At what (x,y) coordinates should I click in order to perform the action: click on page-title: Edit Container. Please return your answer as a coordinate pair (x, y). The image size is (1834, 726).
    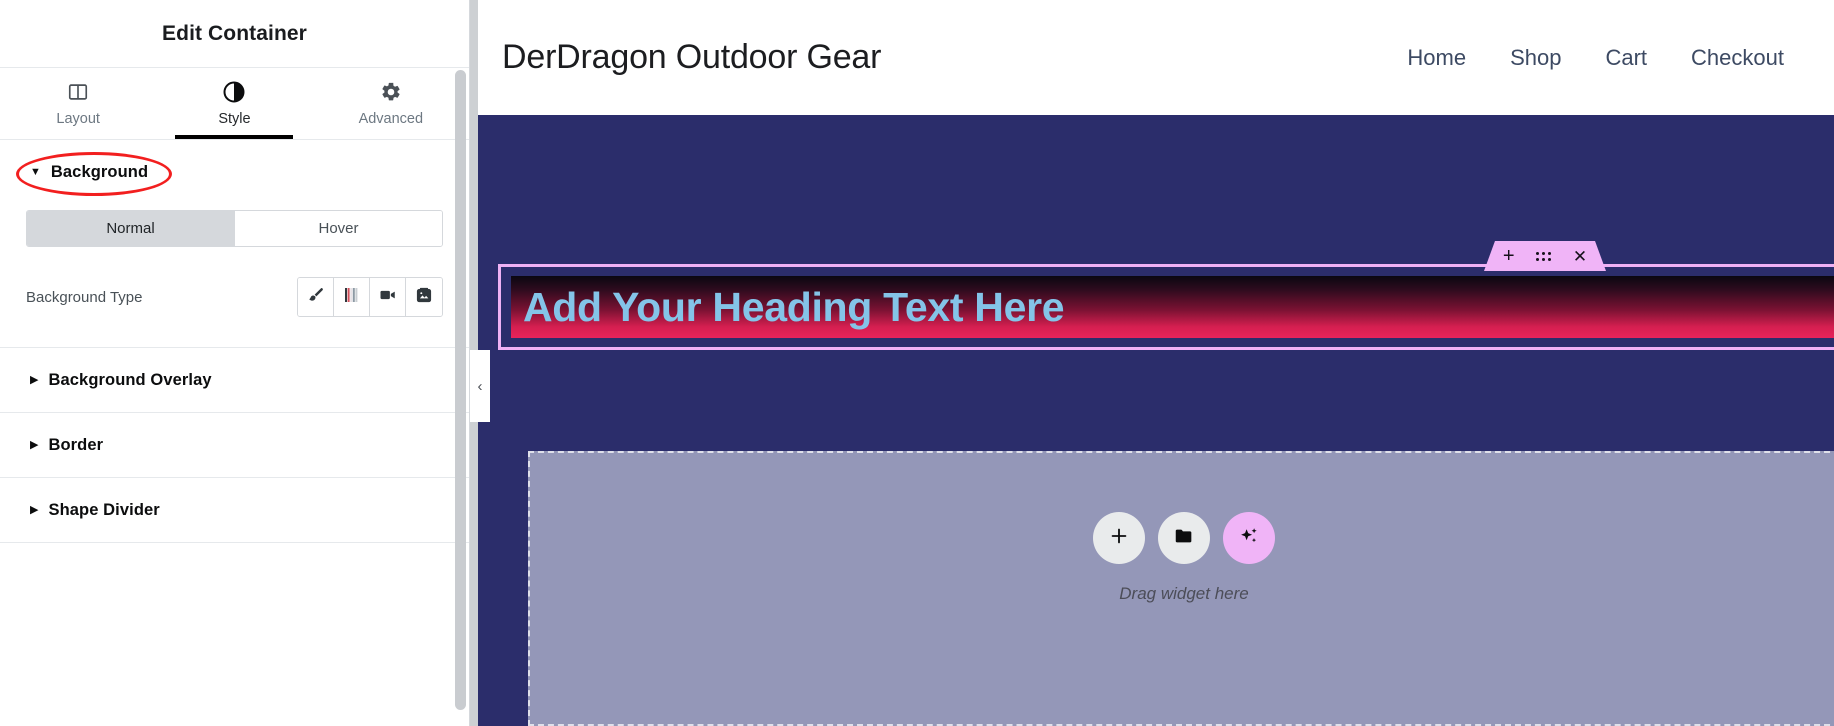
    Looking at the image, I should click on (234, 33).